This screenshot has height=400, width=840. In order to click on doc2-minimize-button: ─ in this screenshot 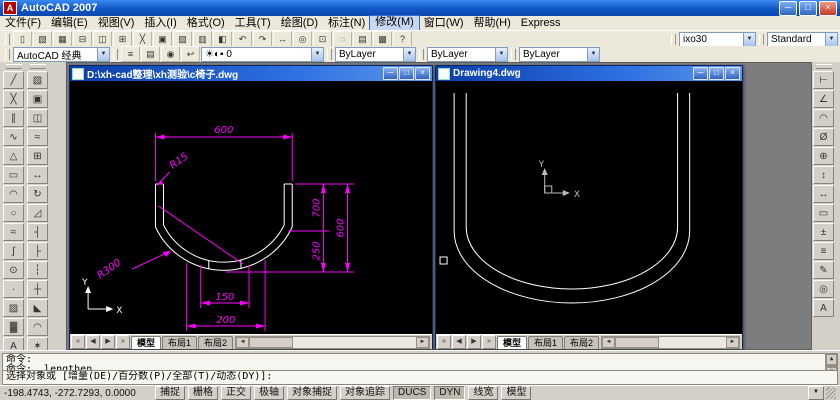, I will do `click(700, 73)`.